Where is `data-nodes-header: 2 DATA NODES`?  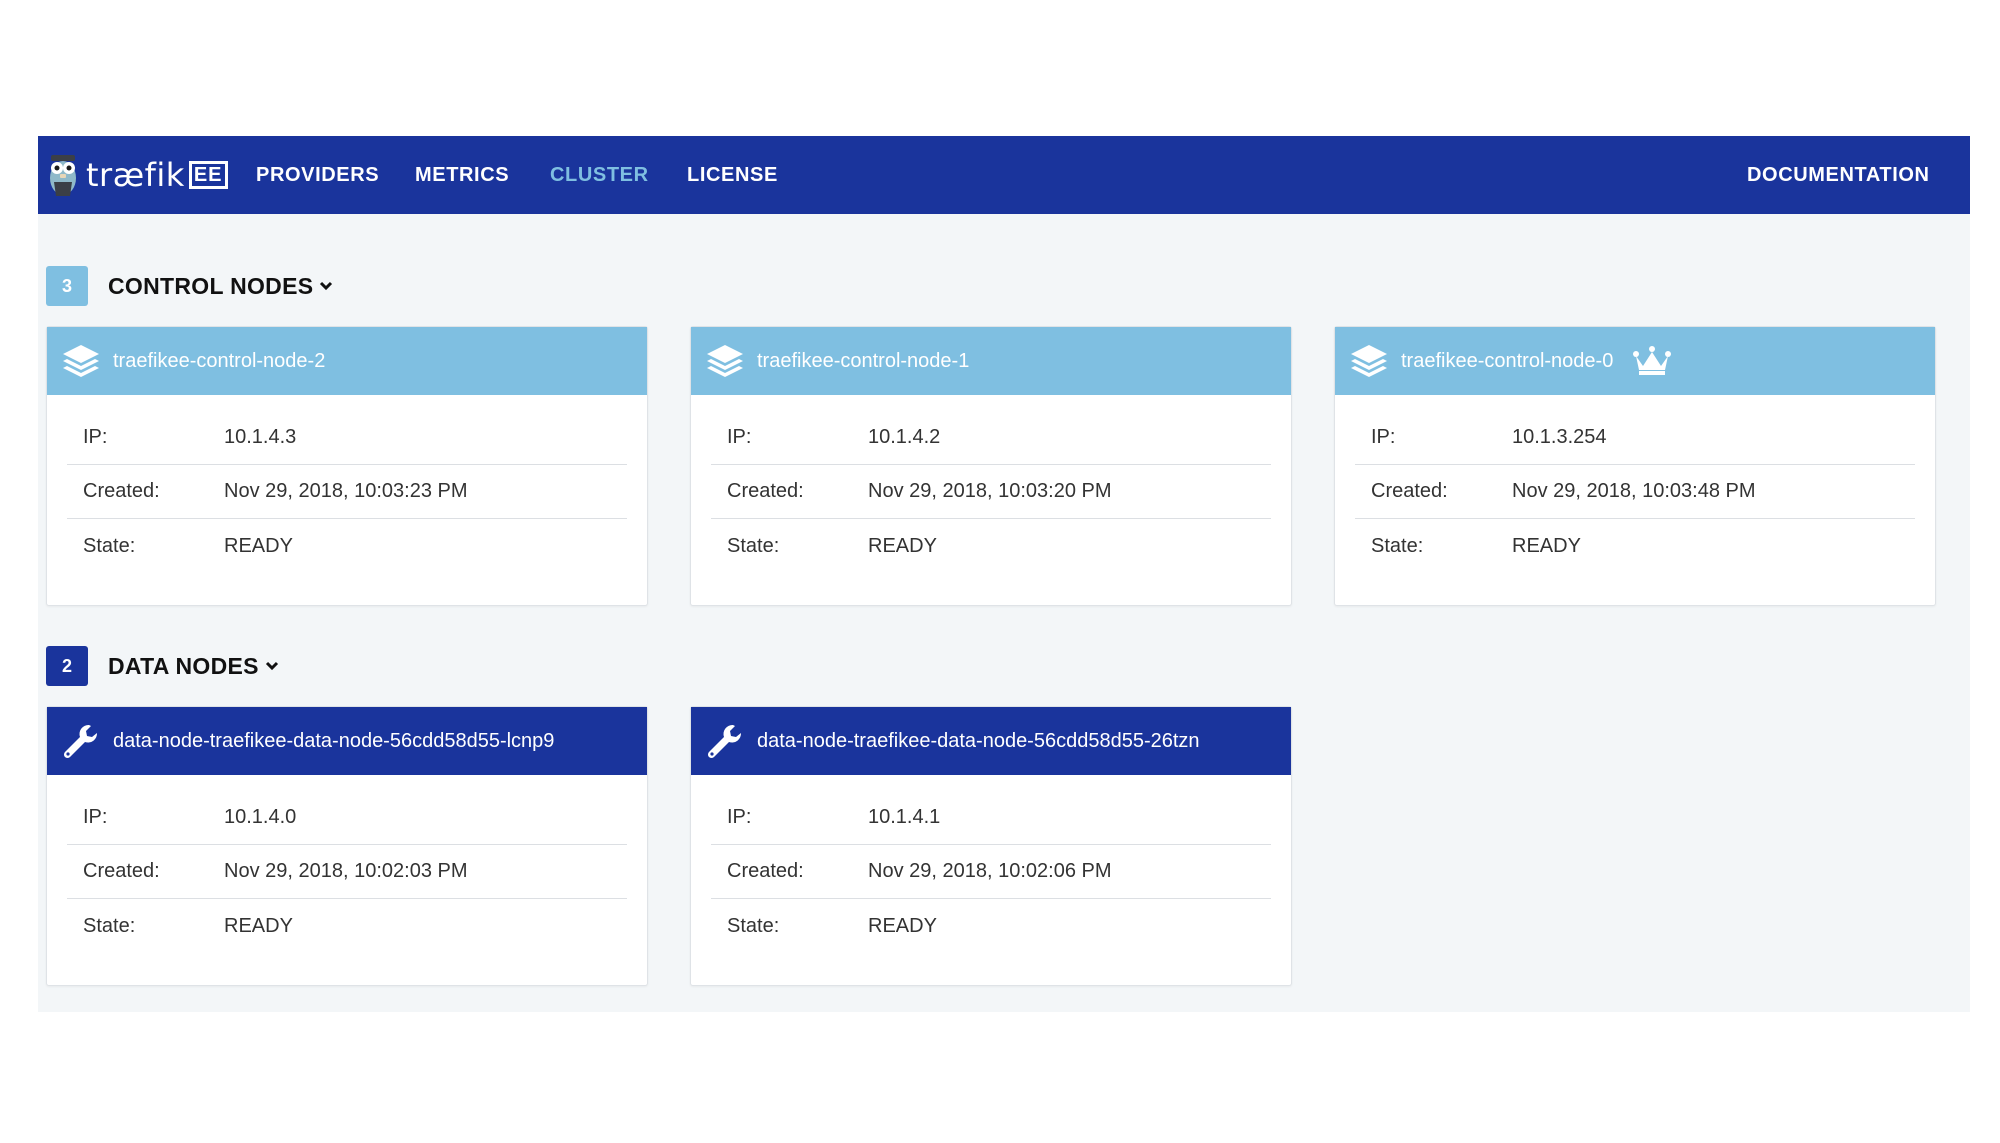 data-nodes-header: 2 DATA NODES is located at coordinates (162, 666).